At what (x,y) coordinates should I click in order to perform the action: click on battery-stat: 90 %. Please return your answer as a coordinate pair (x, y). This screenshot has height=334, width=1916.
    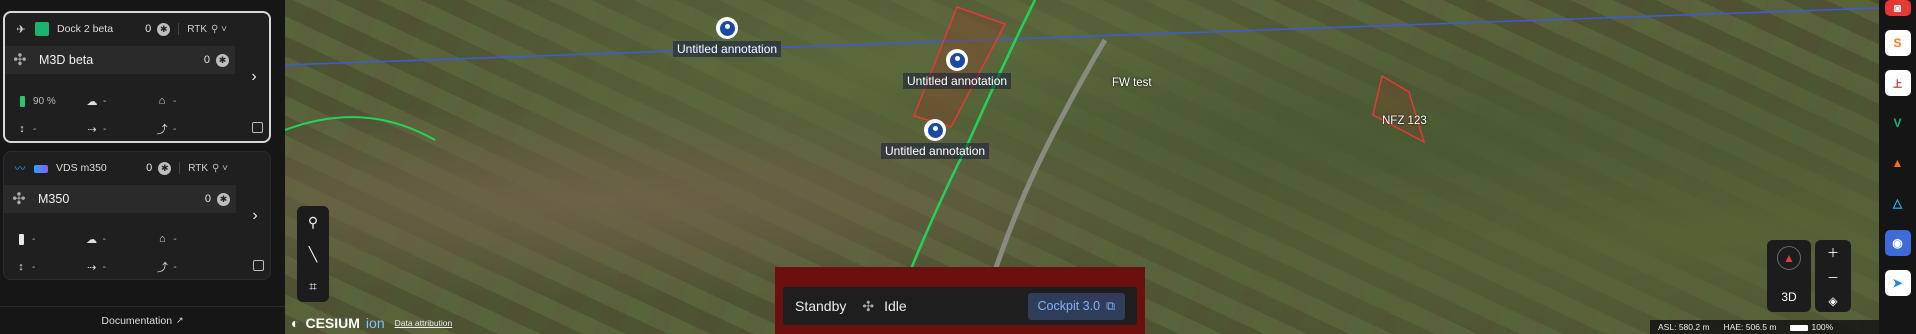
    Looking at the image, I should click on (50, 101).